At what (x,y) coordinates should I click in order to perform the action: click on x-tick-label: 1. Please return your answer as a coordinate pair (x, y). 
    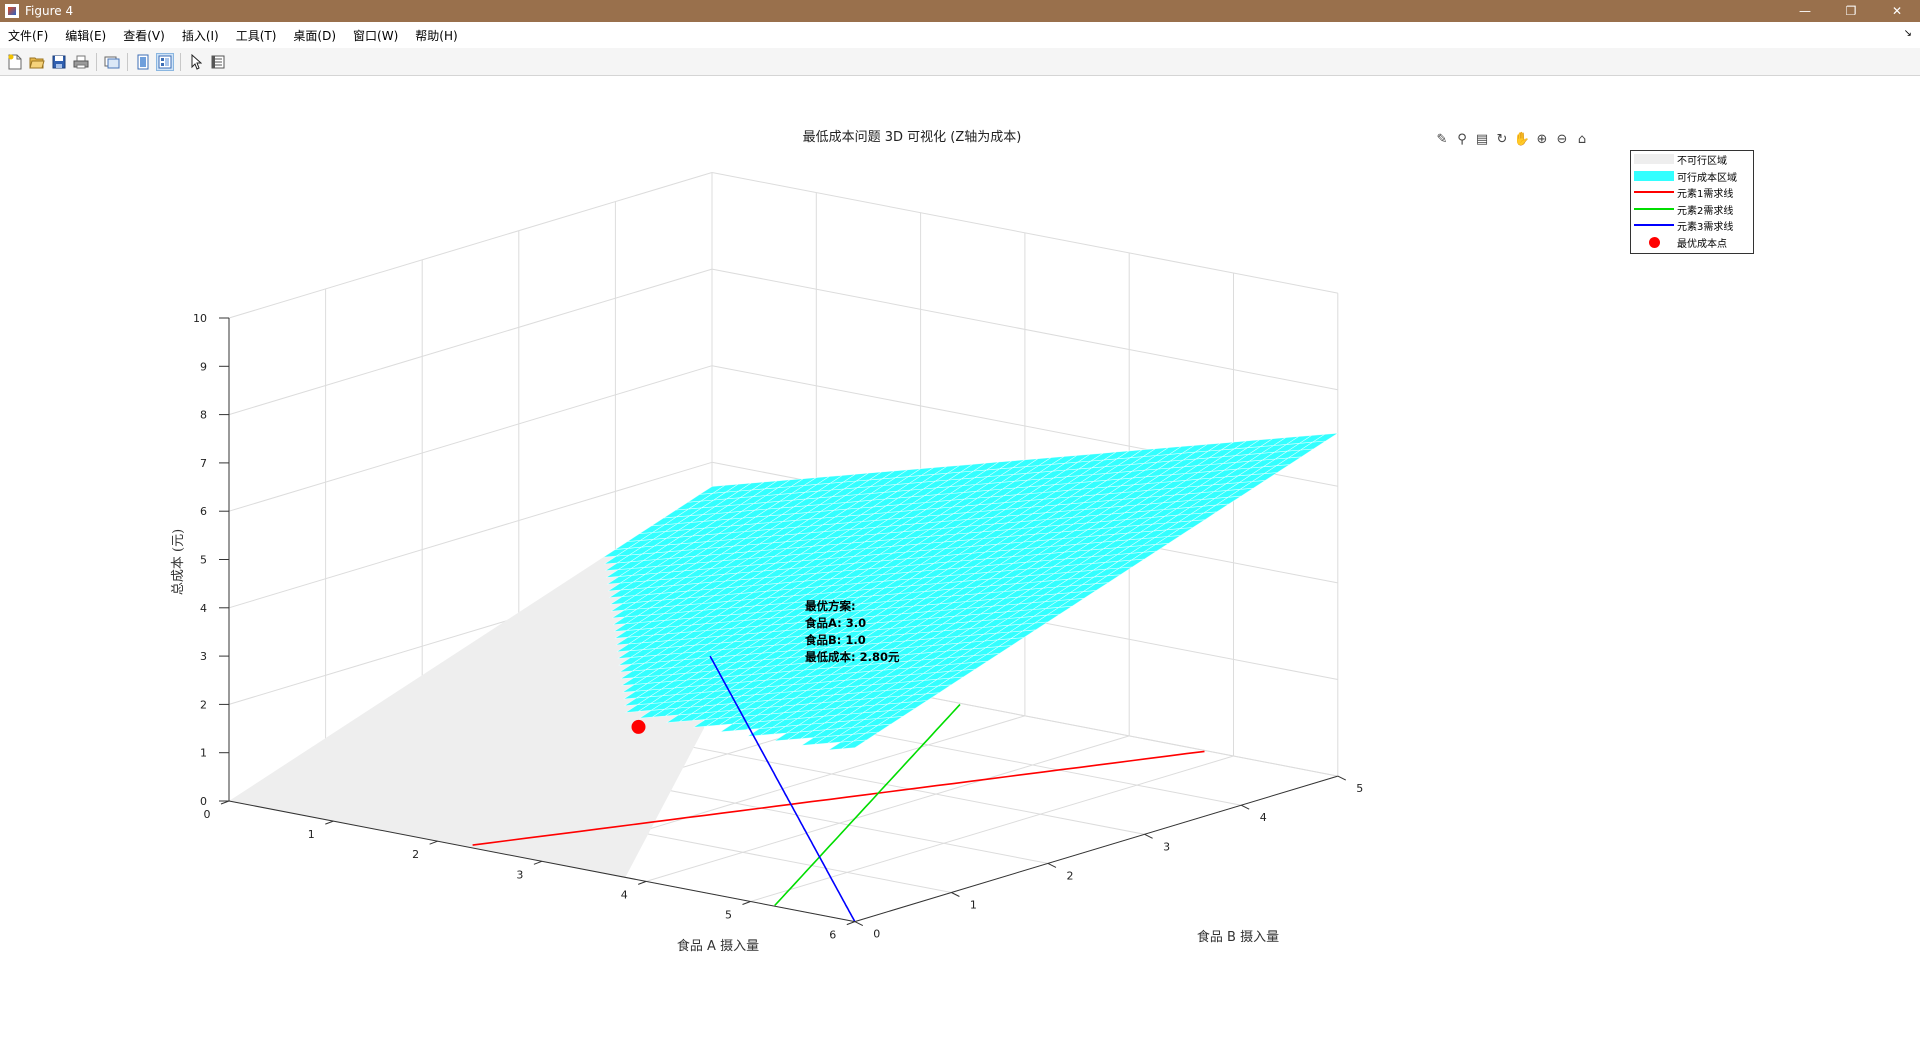
    Looking at the image, I should click on (311, 834).